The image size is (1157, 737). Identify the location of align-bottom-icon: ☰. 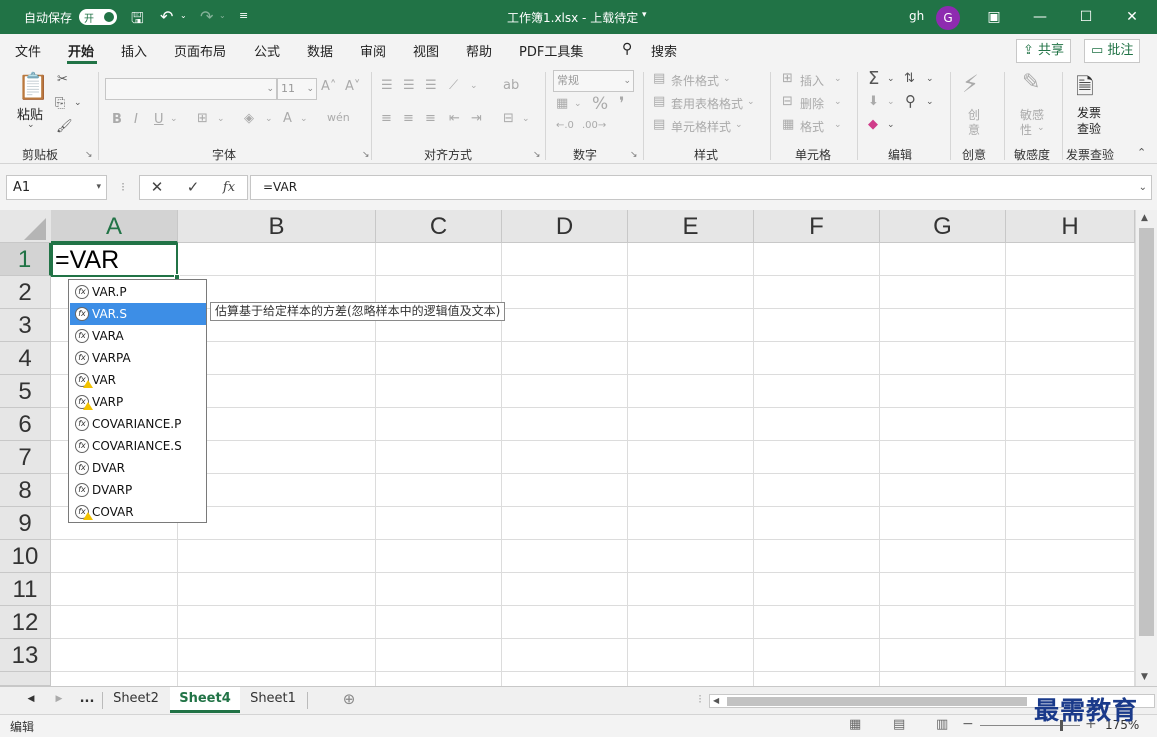
(431, 85).